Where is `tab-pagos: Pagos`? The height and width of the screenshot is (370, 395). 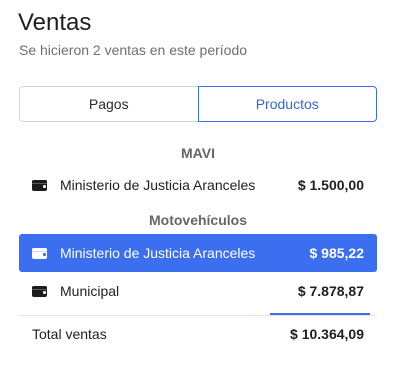 tab-pagos: Pagos is located at coordinates (108, 104).